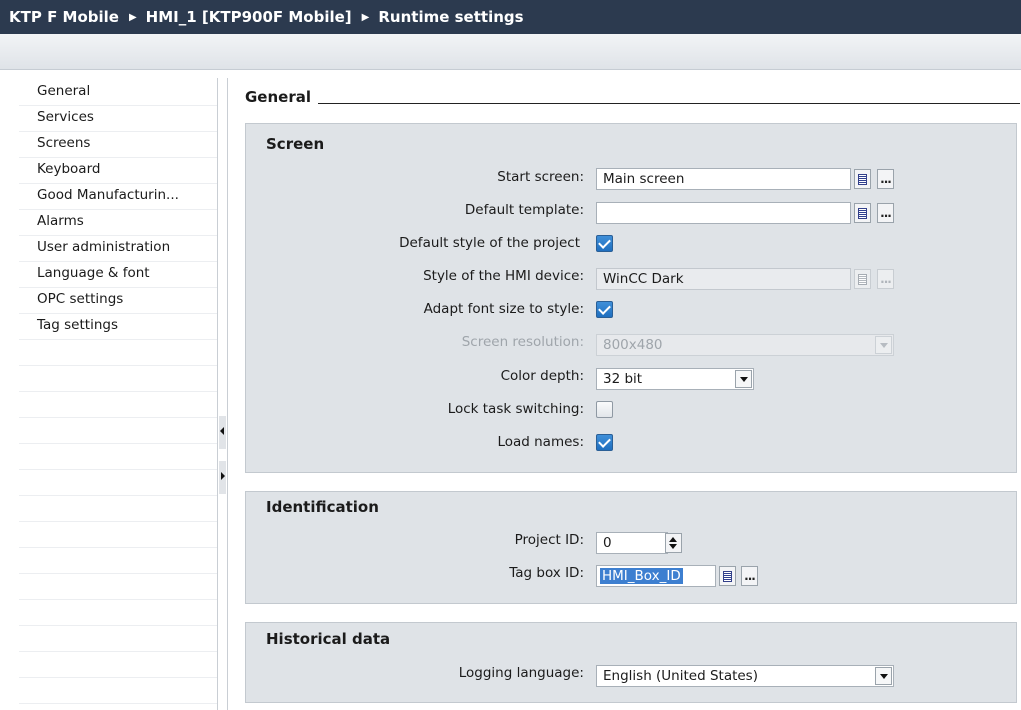 This screenshot has width=1021, height=710. Describe the element at coordinates (522, 342) in the screenshot. I see `screen-resolution-label: Screen resolution:` at that location.